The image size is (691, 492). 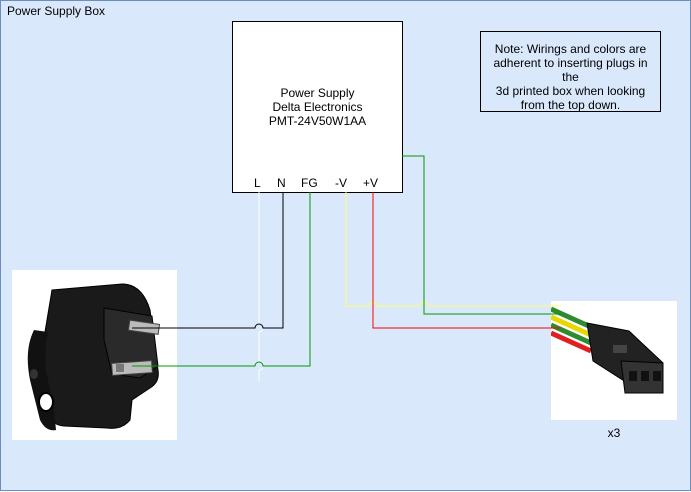 What do you see at coordinates (317, 93) in the screenshot?
I see `power-supply-line-1: Power Supply` at bounding box center [317, 93].